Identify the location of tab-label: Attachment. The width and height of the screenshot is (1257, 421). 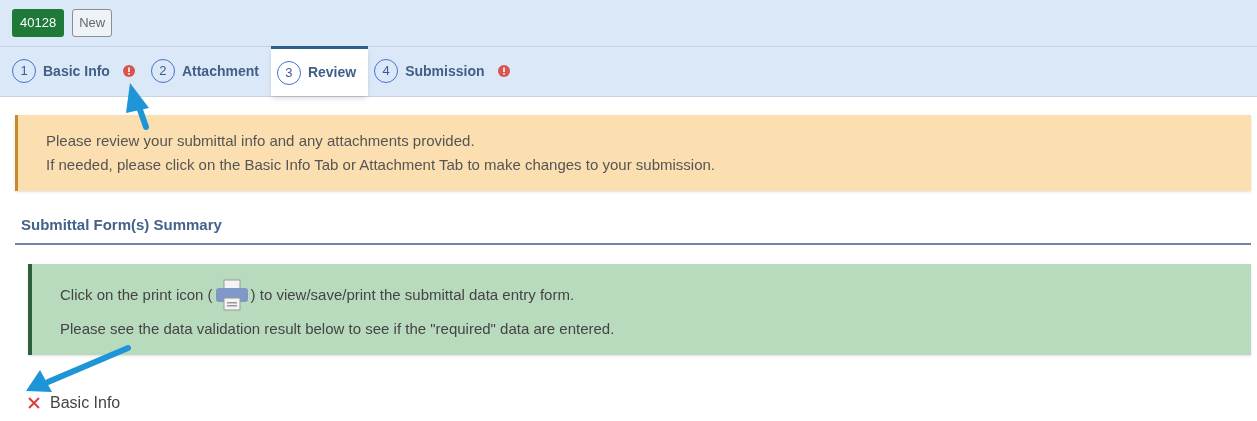
(220, 71).